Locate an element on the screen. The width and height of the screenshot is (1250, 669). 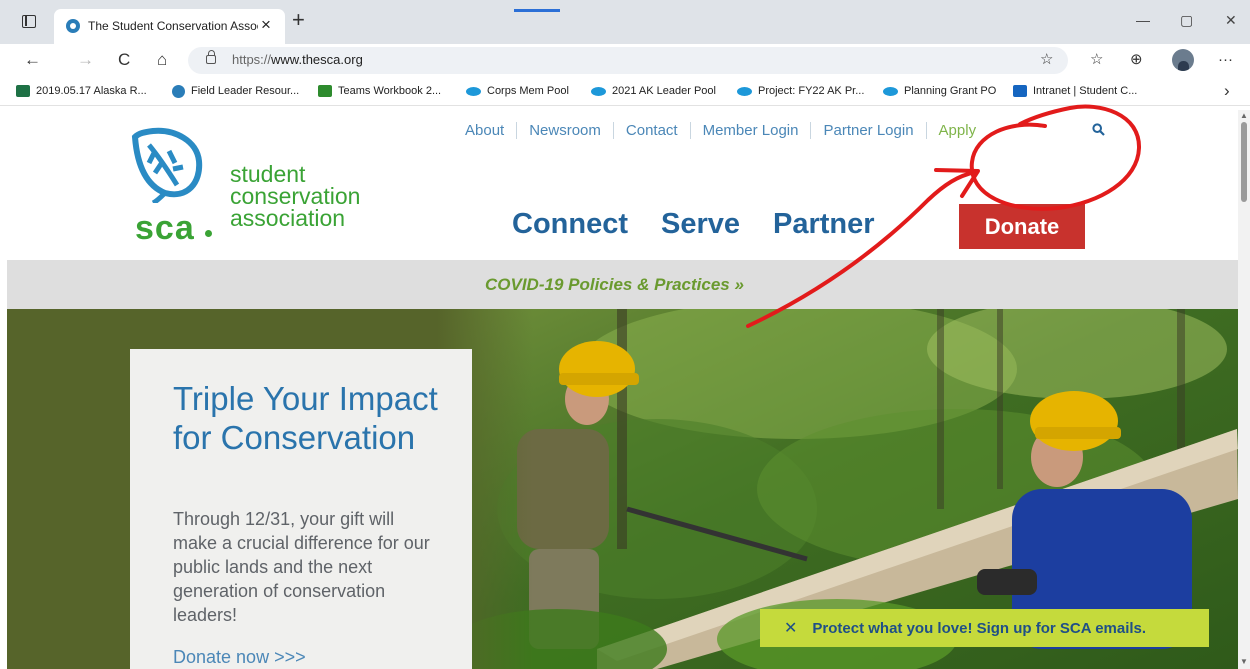
logo-wordmark: student conservation association is located at coordinates (295, 196).